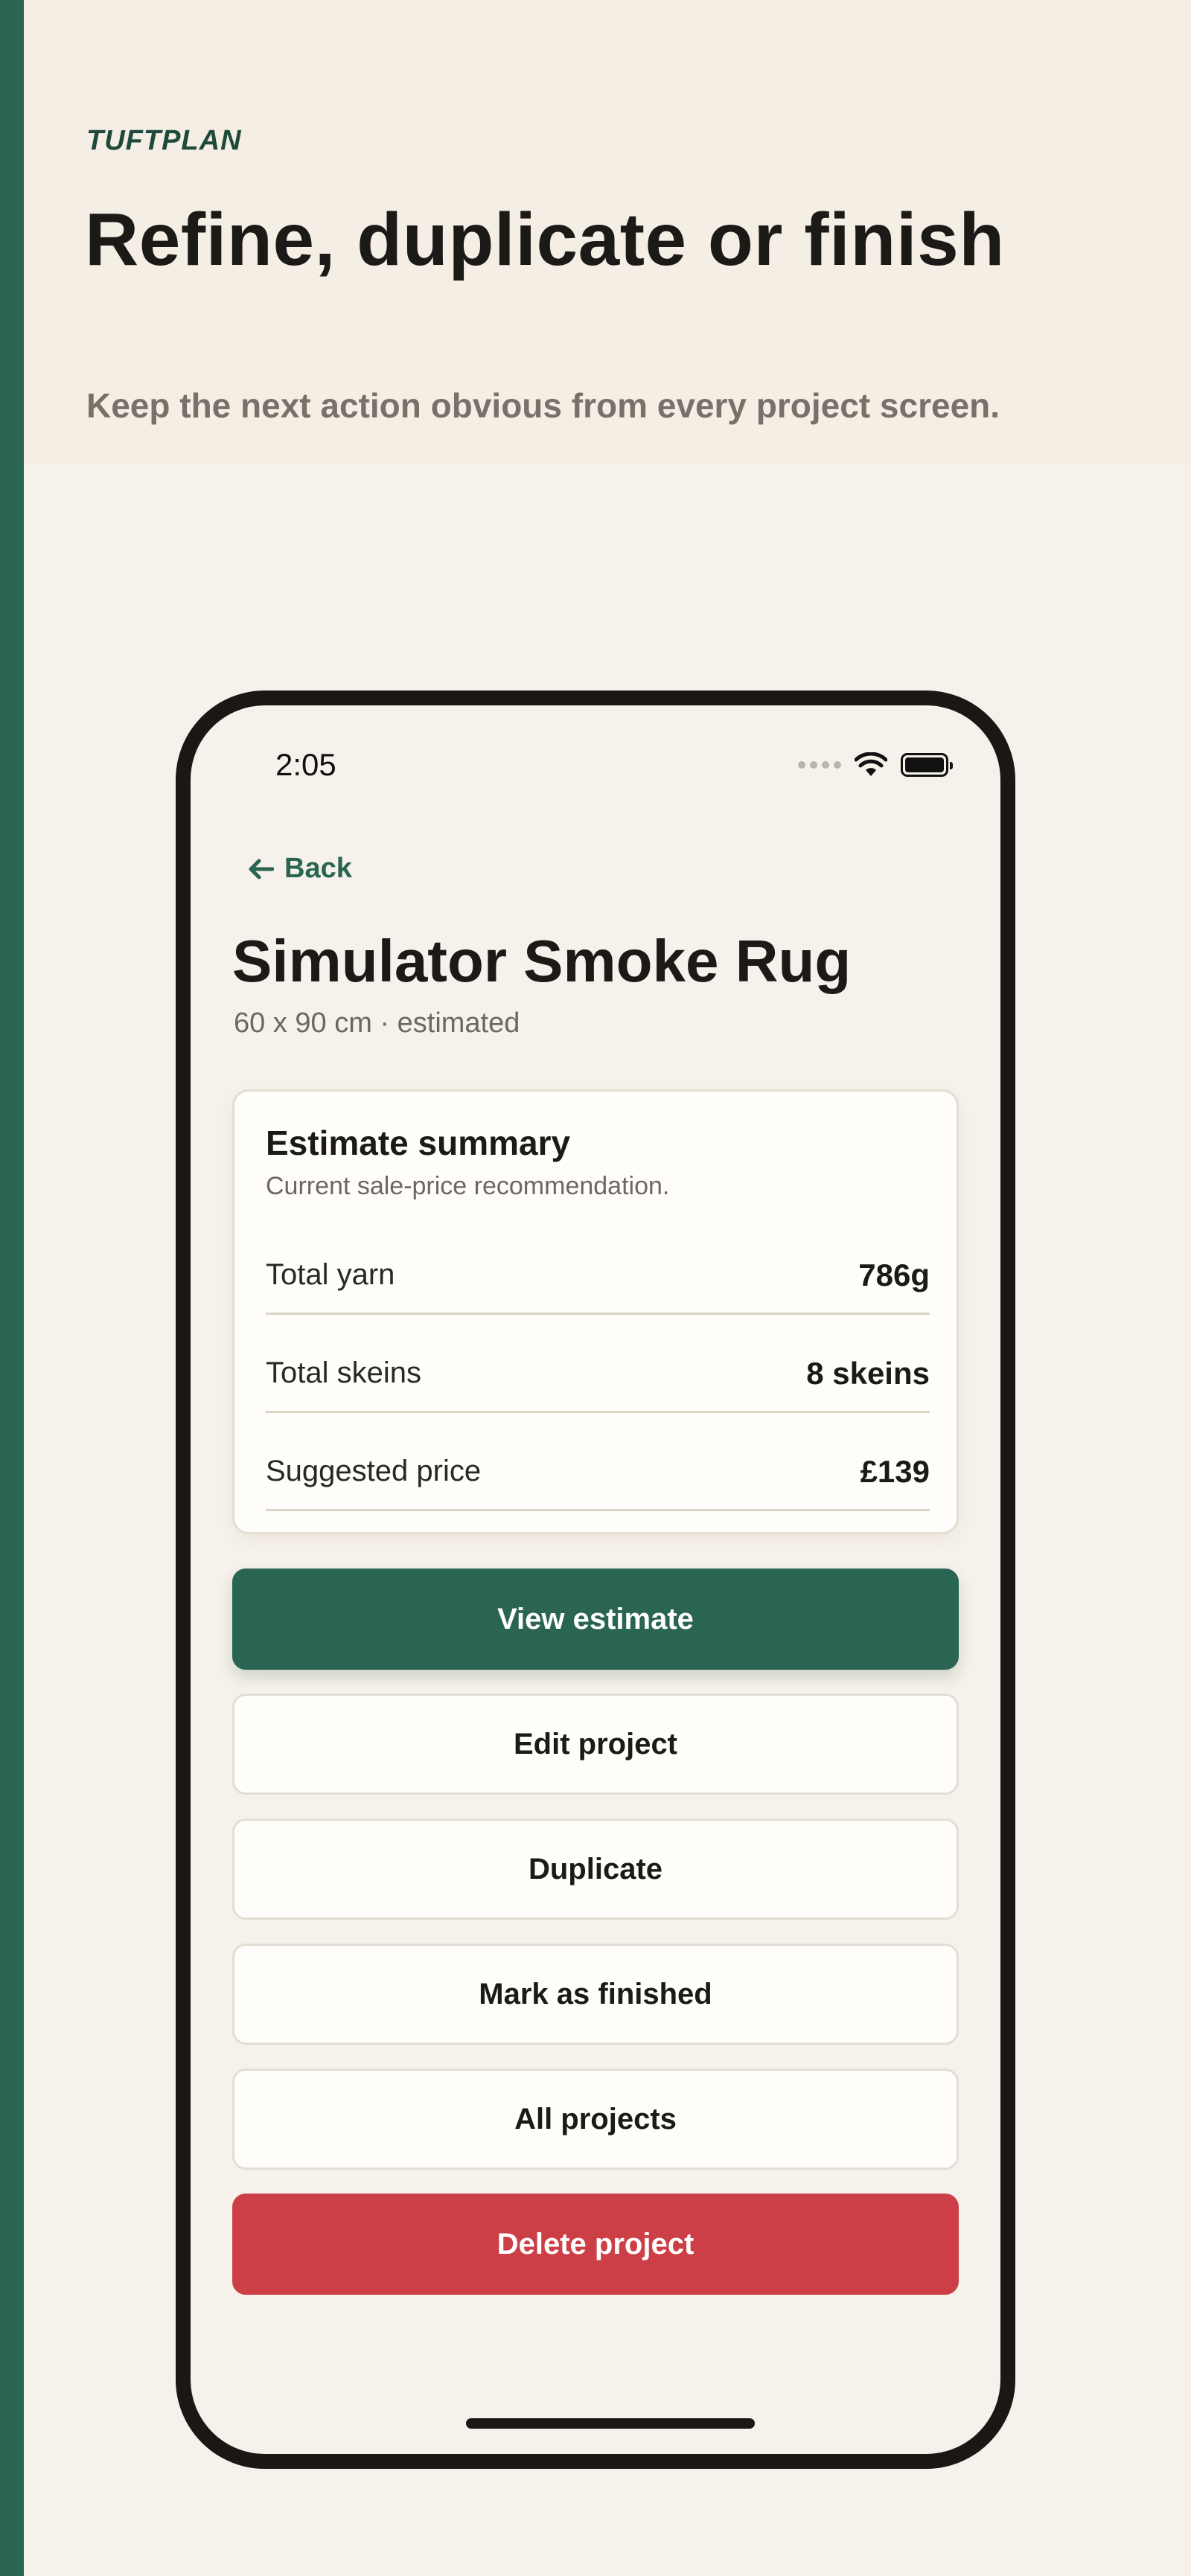 Image resolution: width=1191 pixels, height=2576 pixels. I want to click on row-label: Suggested price, so click(374, 1471).